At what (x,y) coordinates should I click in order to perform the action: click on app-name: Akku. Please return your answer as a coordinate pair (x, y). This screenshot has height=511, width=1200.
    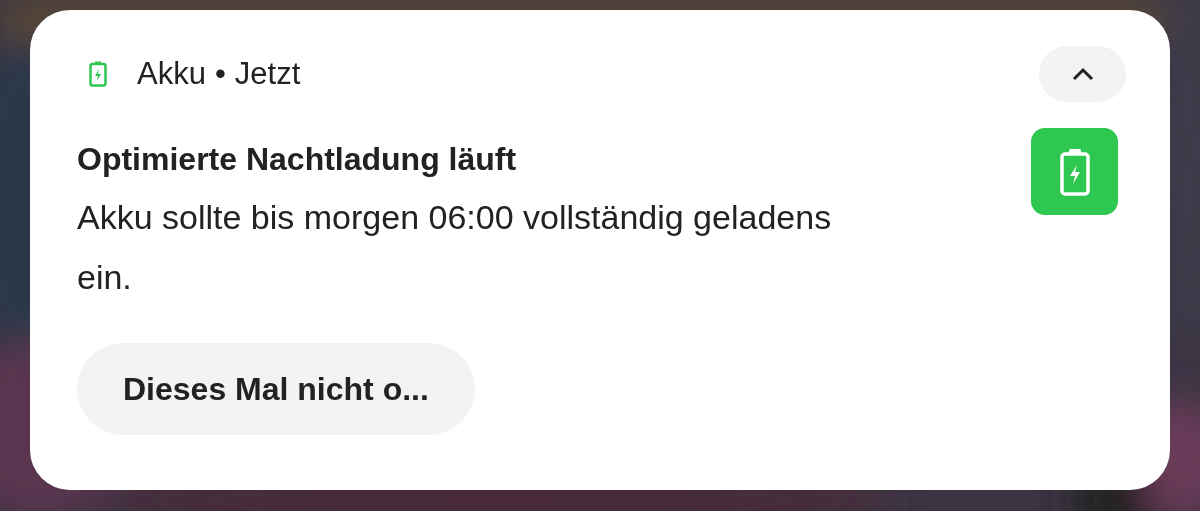
    Looking at the image, I should click on (171, 74).